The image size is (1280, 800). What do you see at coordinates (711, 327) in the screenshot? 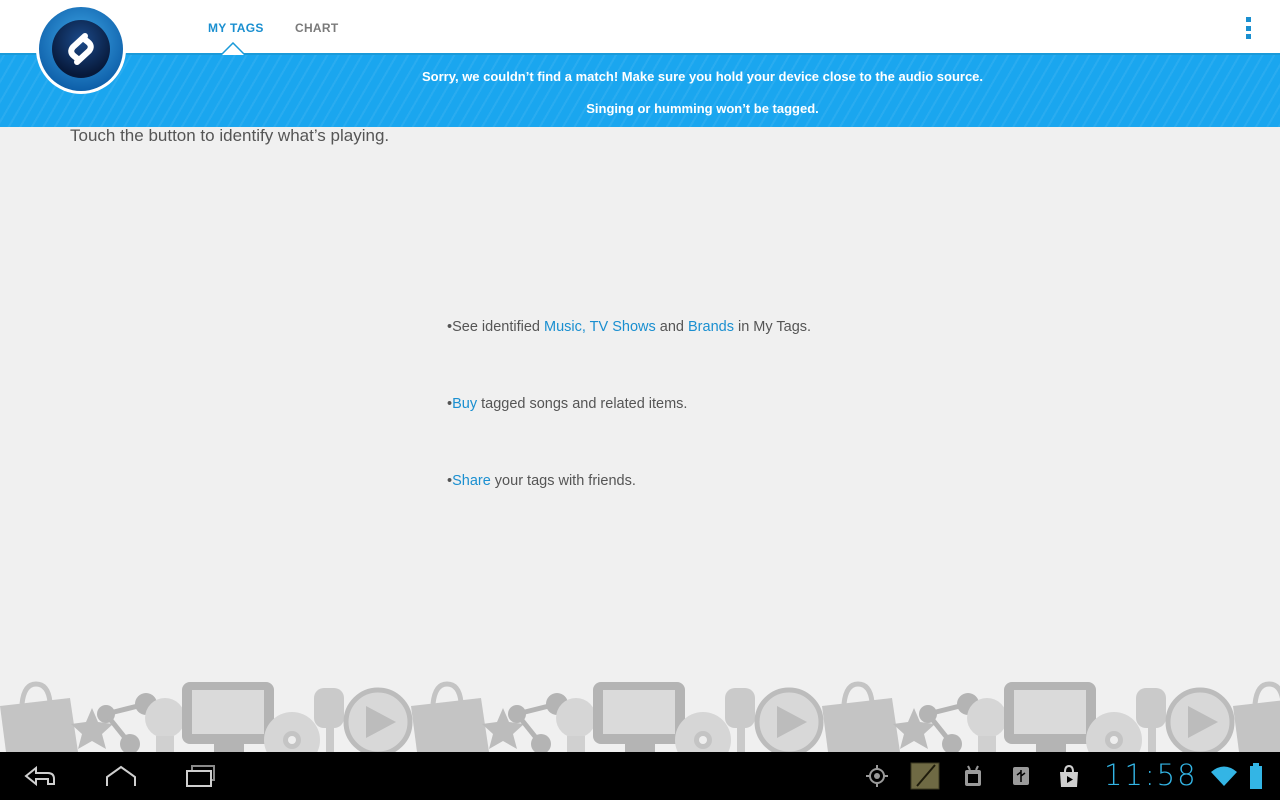
I see `brands-link: Brands` at bounding box center [711, 327].